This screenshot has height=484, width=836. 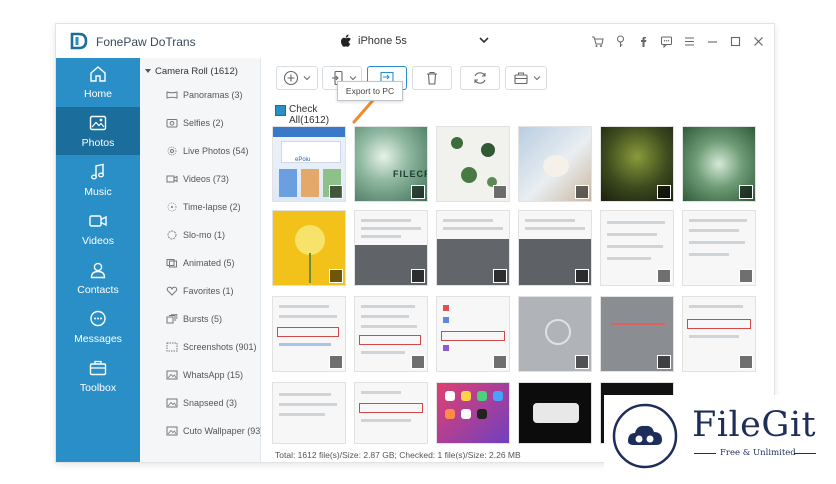 I want to click on animated-icon, so click(x=171, y=263).